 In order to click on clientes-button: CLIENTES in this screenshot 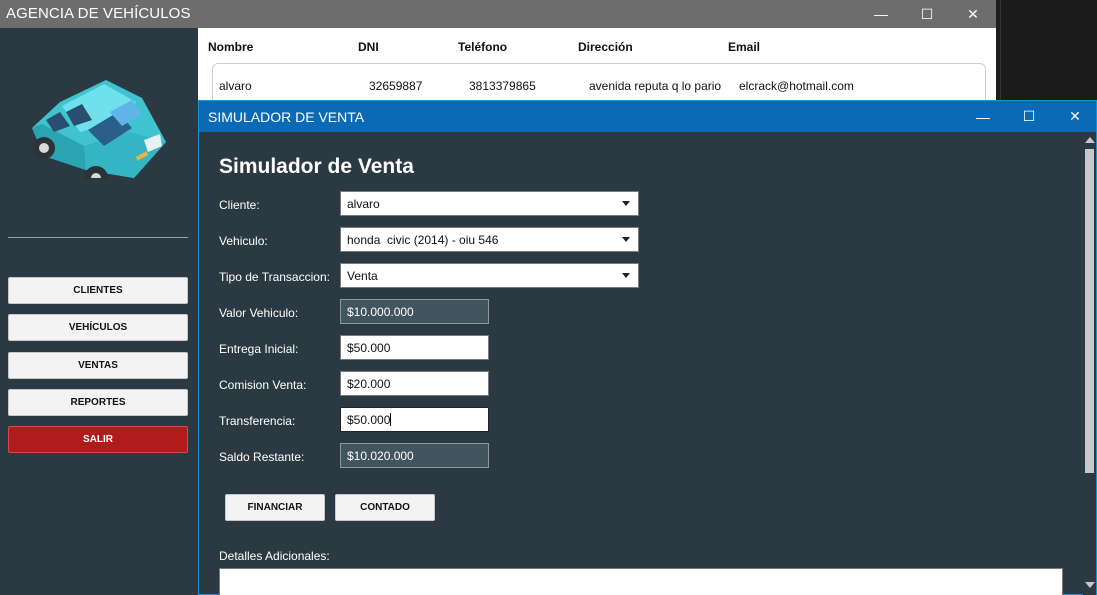, I will do `click(98, 290)`.